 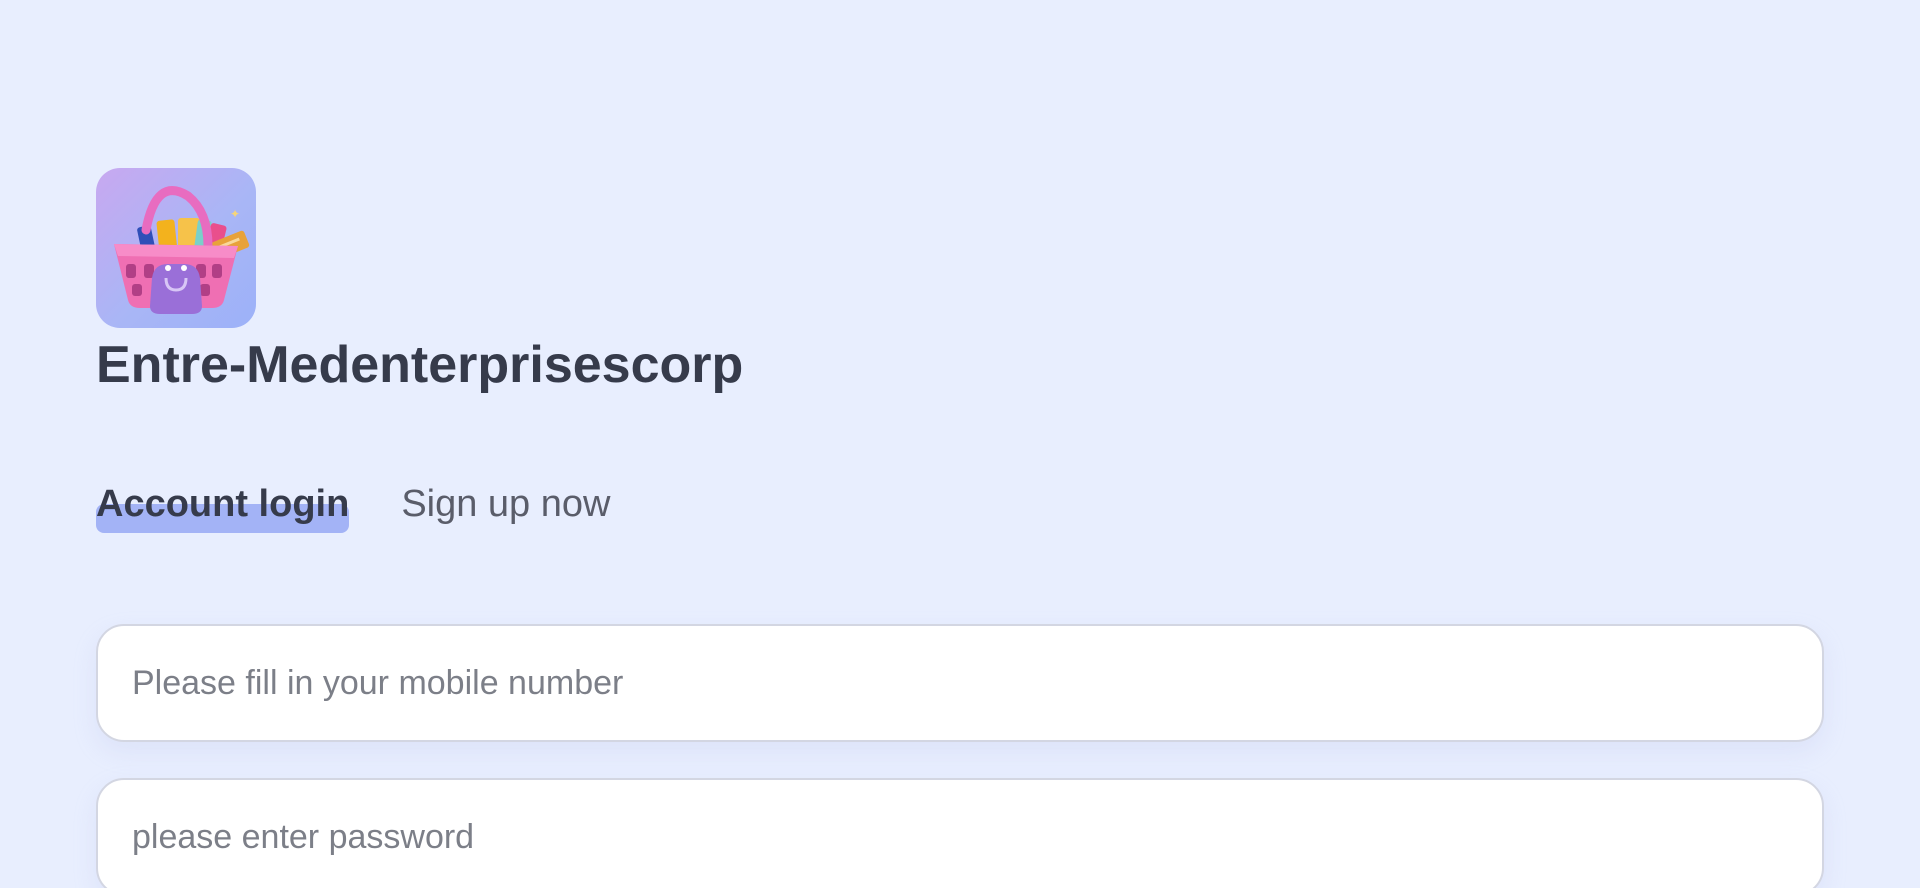 I want to click on tab-account-login: Account login, so click(x=223, y=505).